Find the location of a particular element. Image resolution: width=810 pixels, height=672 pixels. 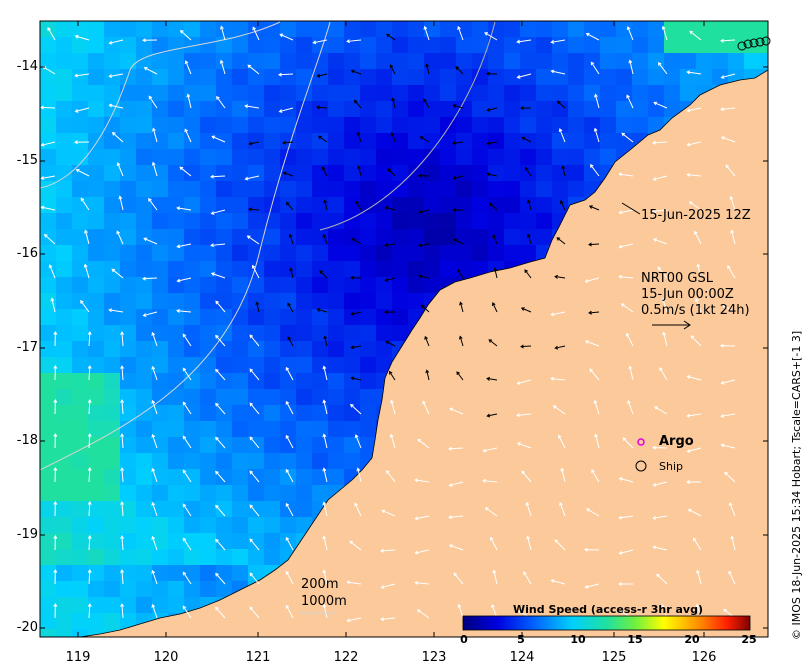

product-time-label: 15-Jun 00:00Z is located at coordinates (687, 294).